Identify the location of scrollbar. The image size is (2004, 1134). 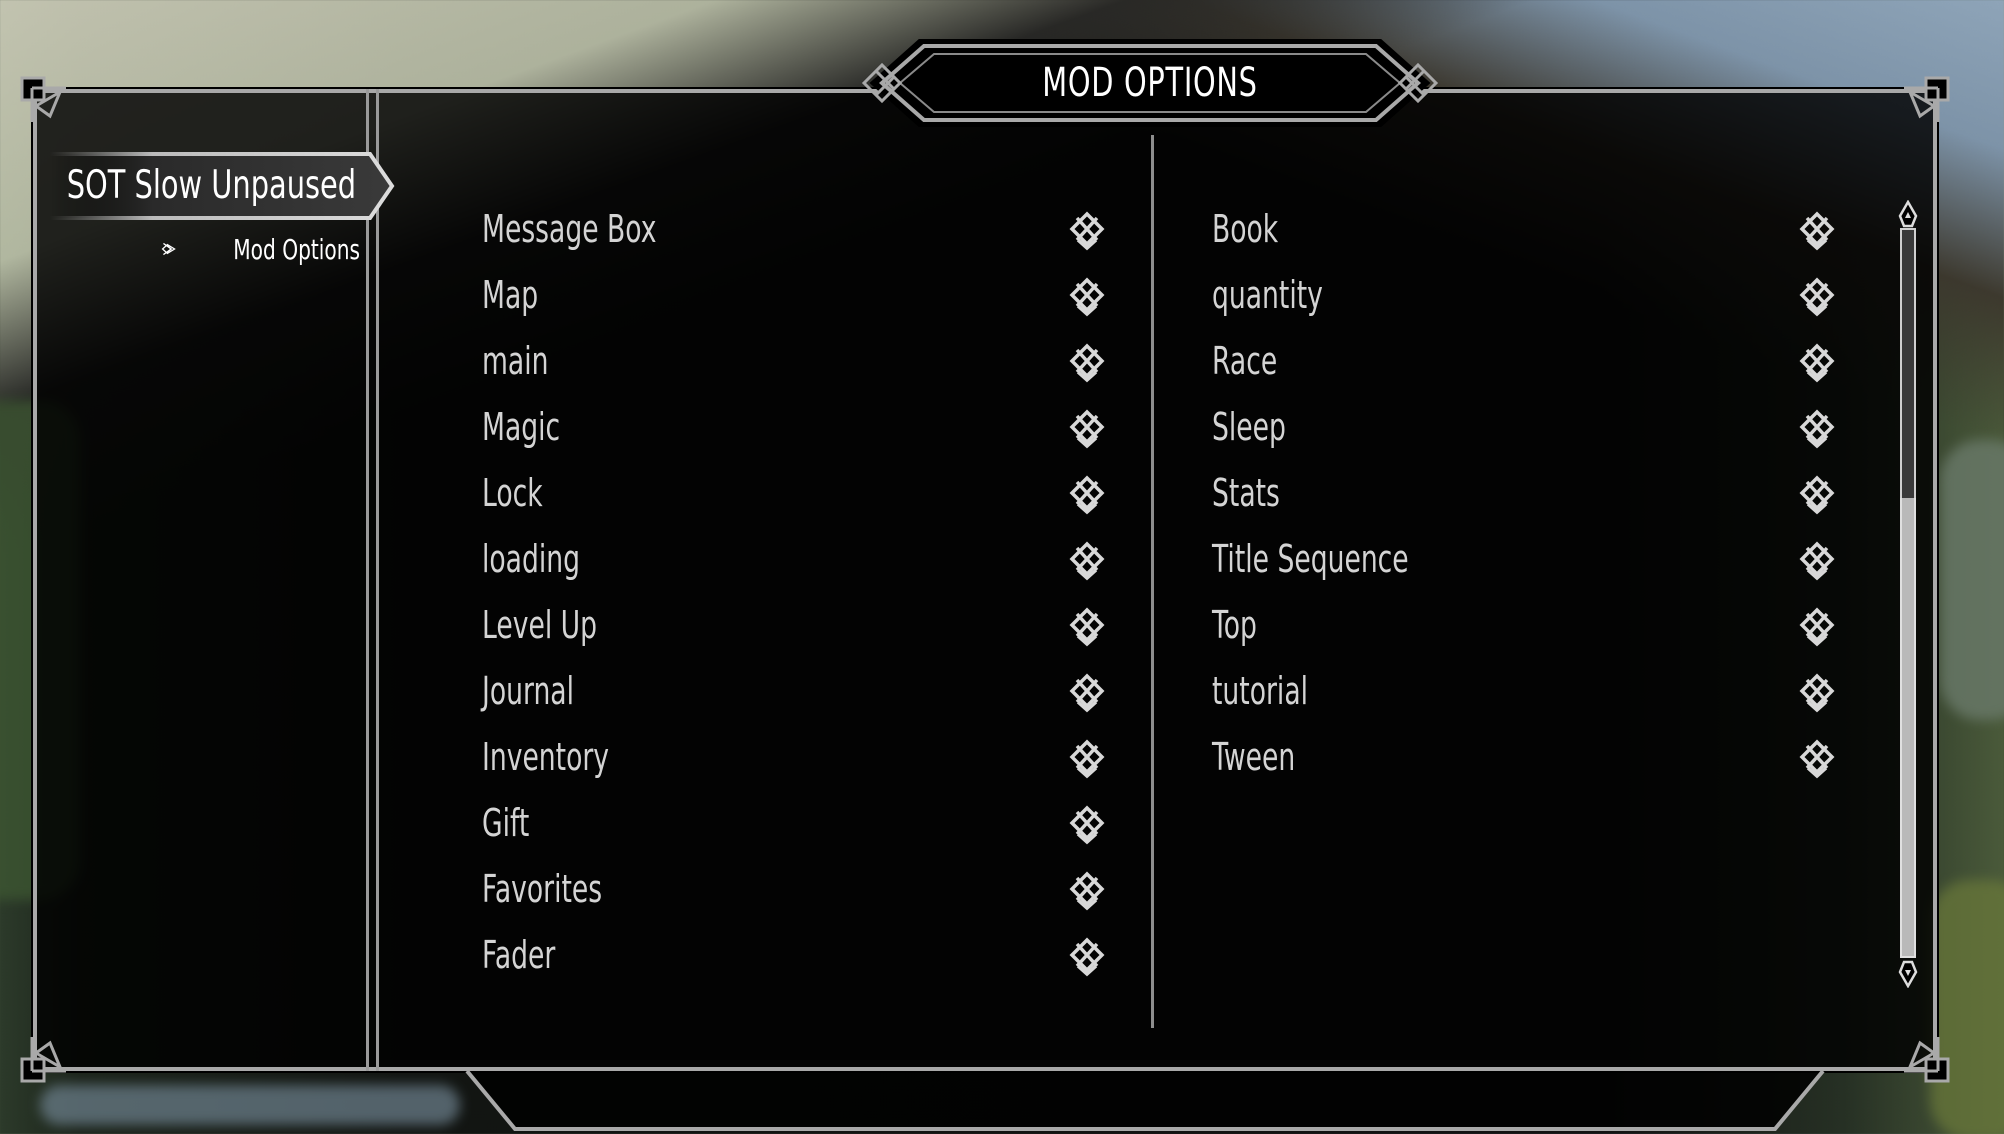
(1908, 595).